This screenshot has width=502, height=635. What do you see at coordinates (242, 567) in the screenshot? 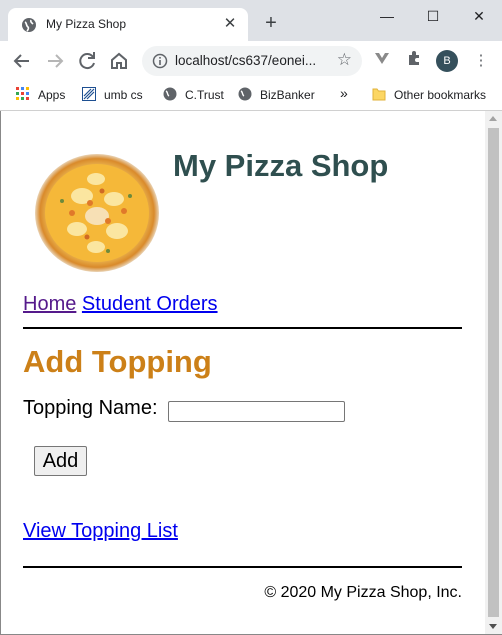
I see `footer-divider` at bounding box center [242, 567].